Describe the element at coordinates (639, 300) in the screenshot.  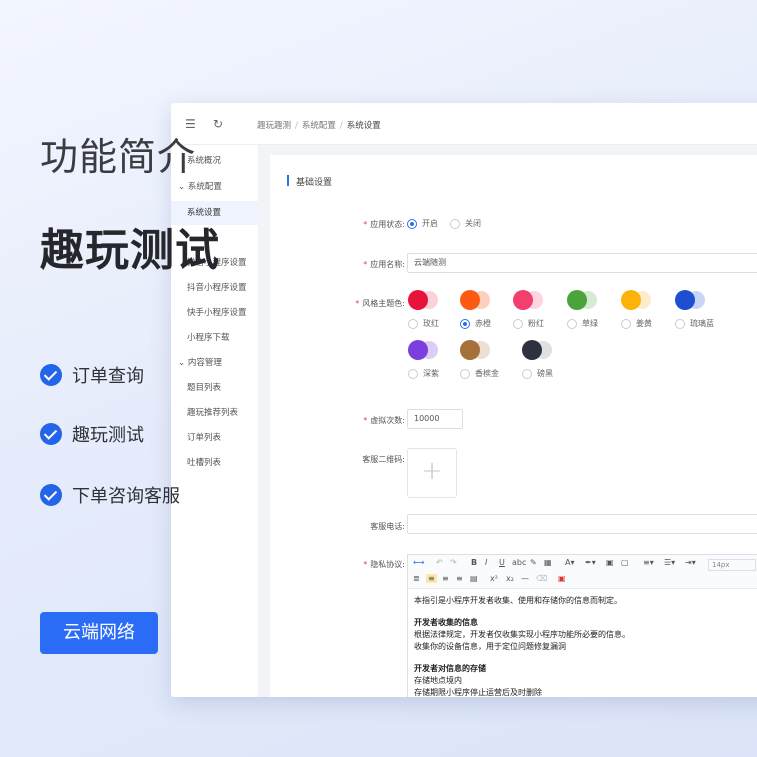
I see `theme-swatch-yellow` at that location.